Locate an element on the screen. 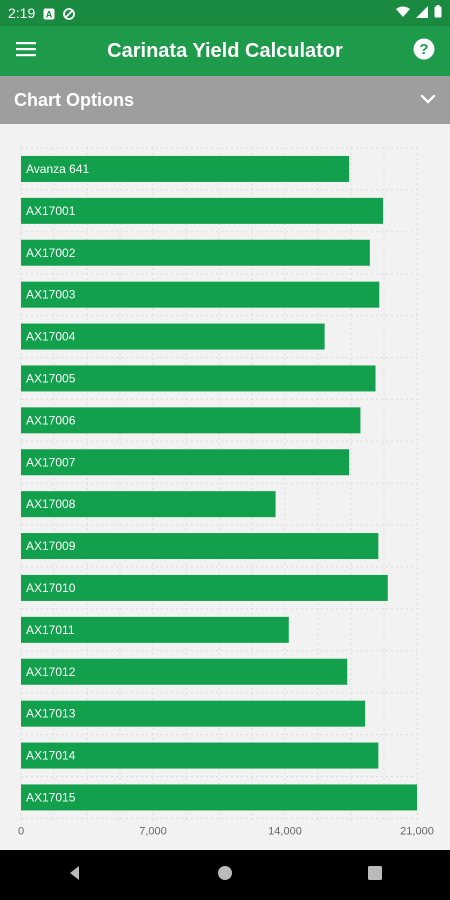 This screenshot has height=900, width=450. bar-label: AX17010 is located at coordinates (51, 588).